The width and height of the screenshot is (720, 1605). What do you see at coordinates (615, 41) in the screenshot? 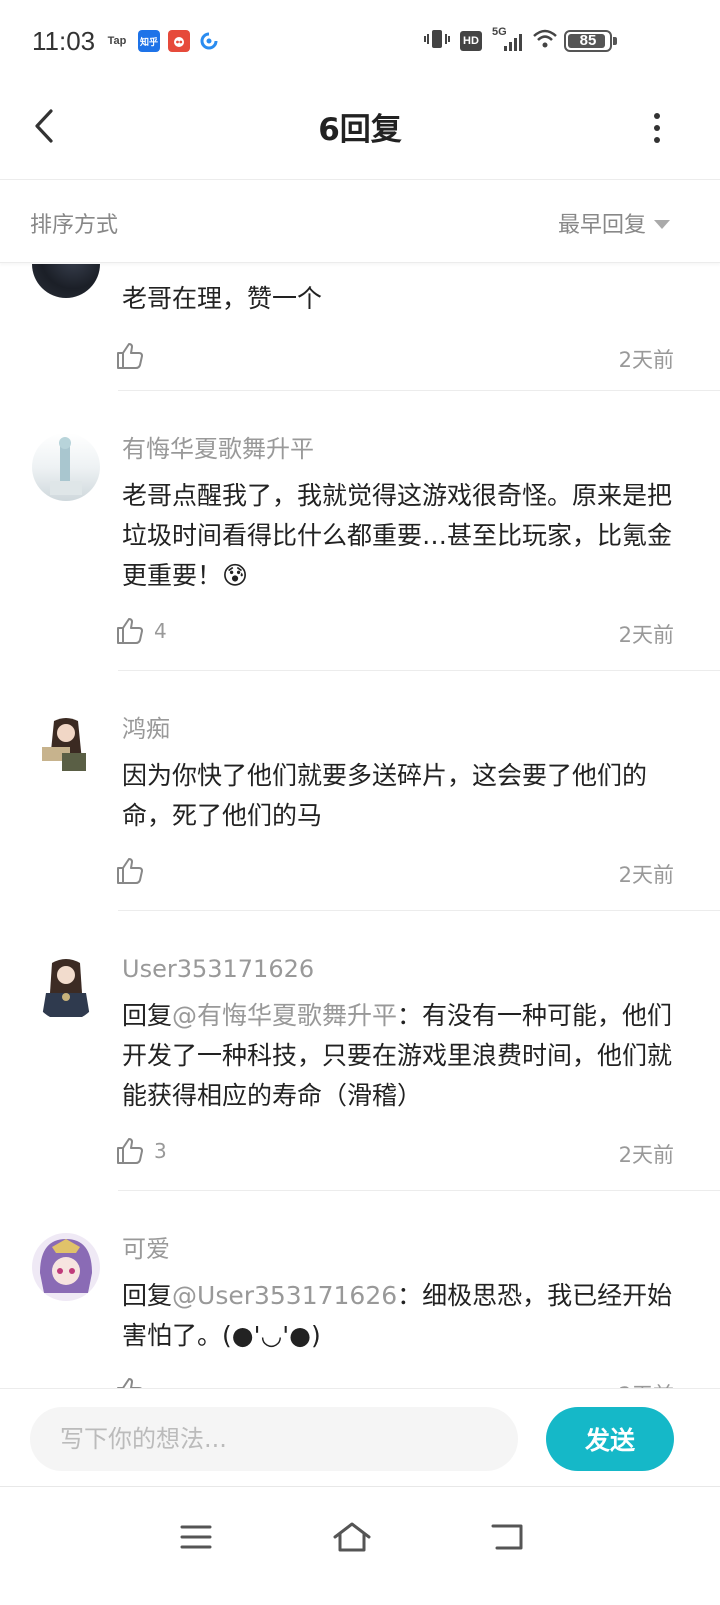
I see `battery-cap` at bounding box center [615, 41].